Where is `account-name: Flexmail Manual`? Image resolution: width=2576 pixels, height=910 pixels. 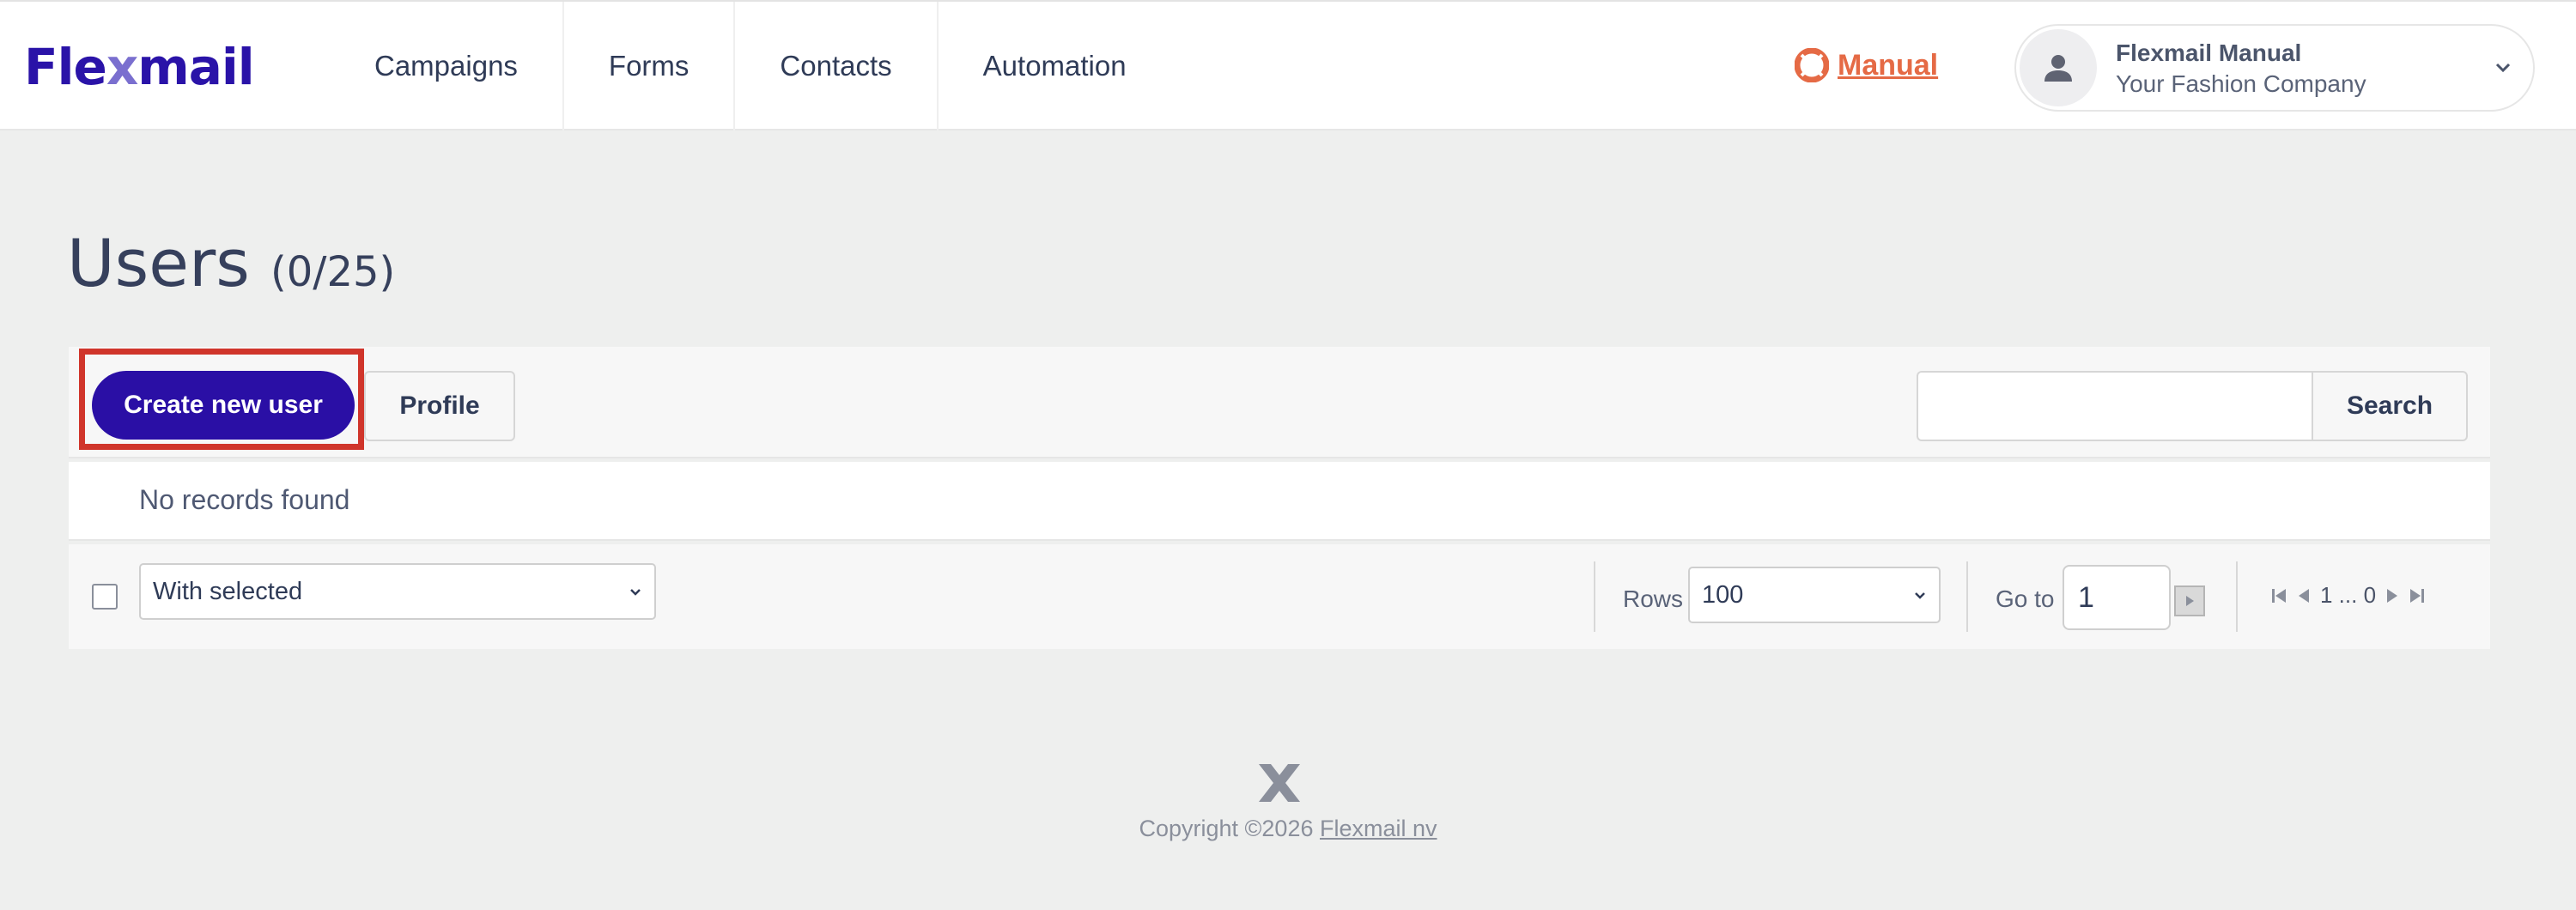
account-name: Flexmail Manual is located at coordinates (2209, 53).